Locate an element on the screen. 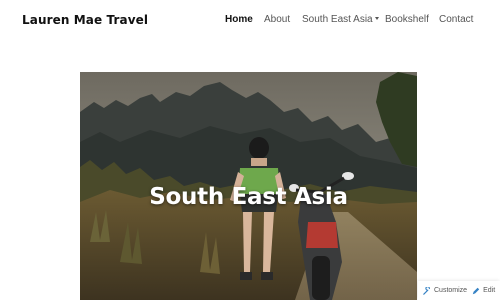 This screenshot has height=300, width=500. chevron-down-icon is located at coordinates (376, 18).